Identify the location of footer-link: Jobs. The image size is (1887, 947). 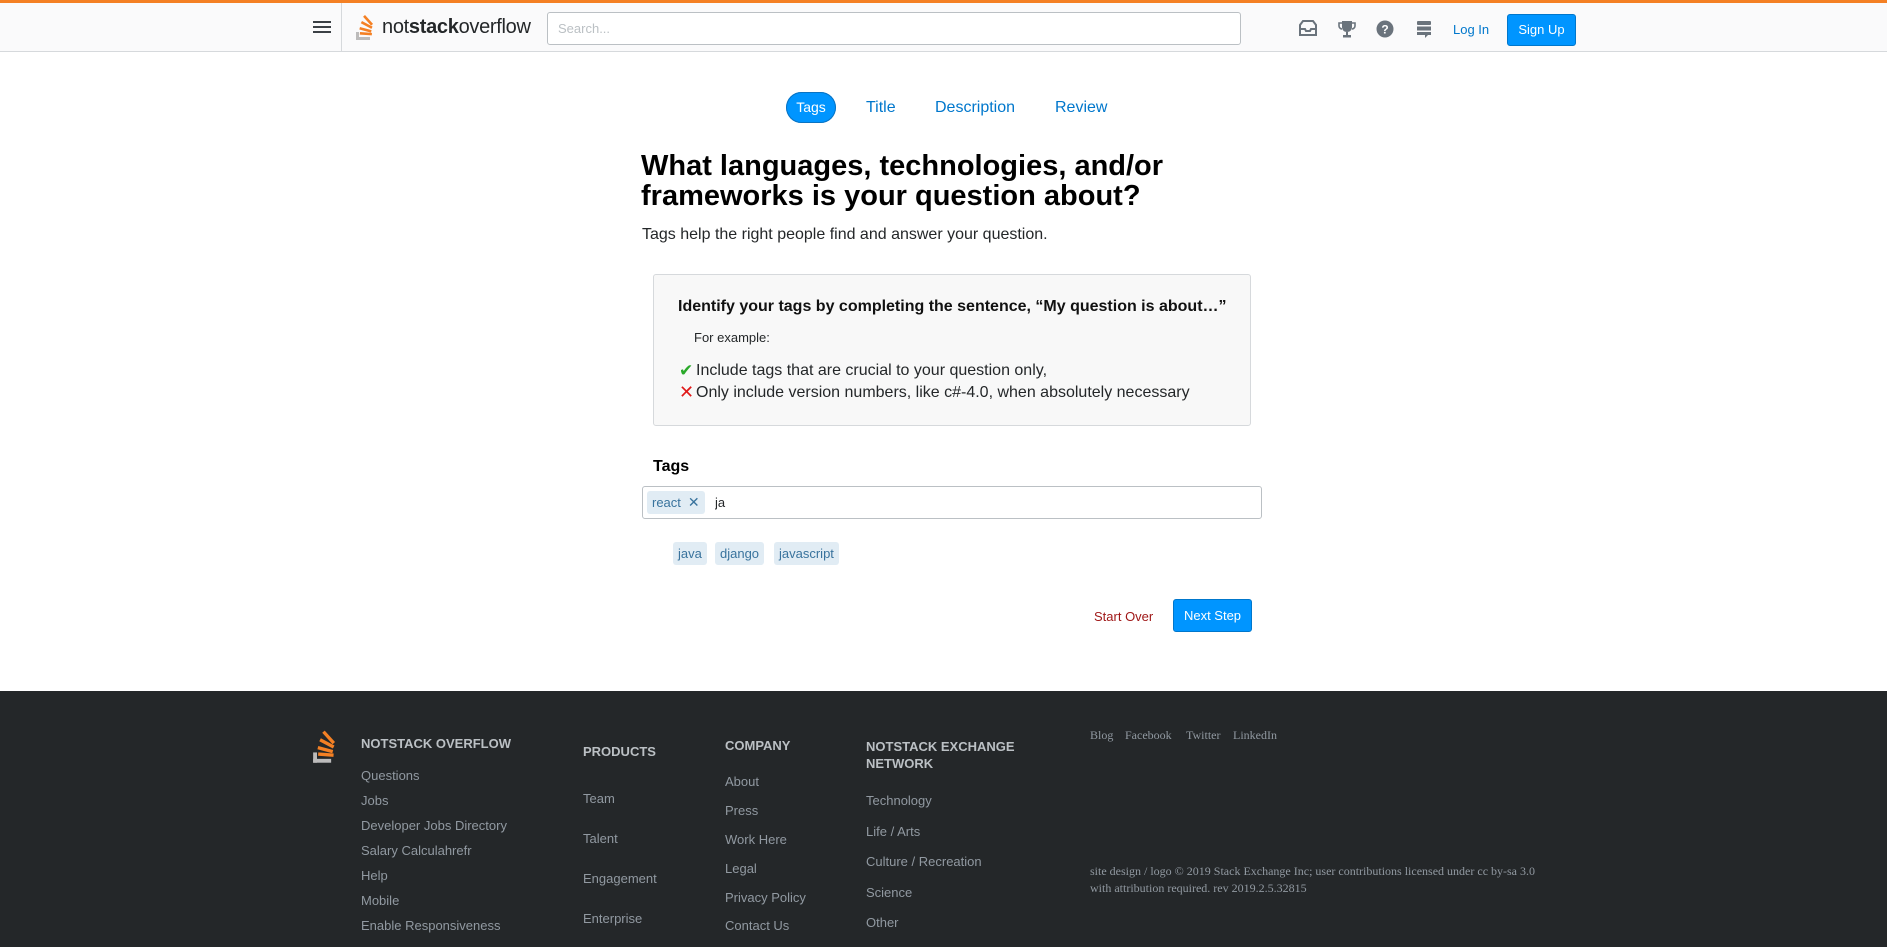
(374, 800).